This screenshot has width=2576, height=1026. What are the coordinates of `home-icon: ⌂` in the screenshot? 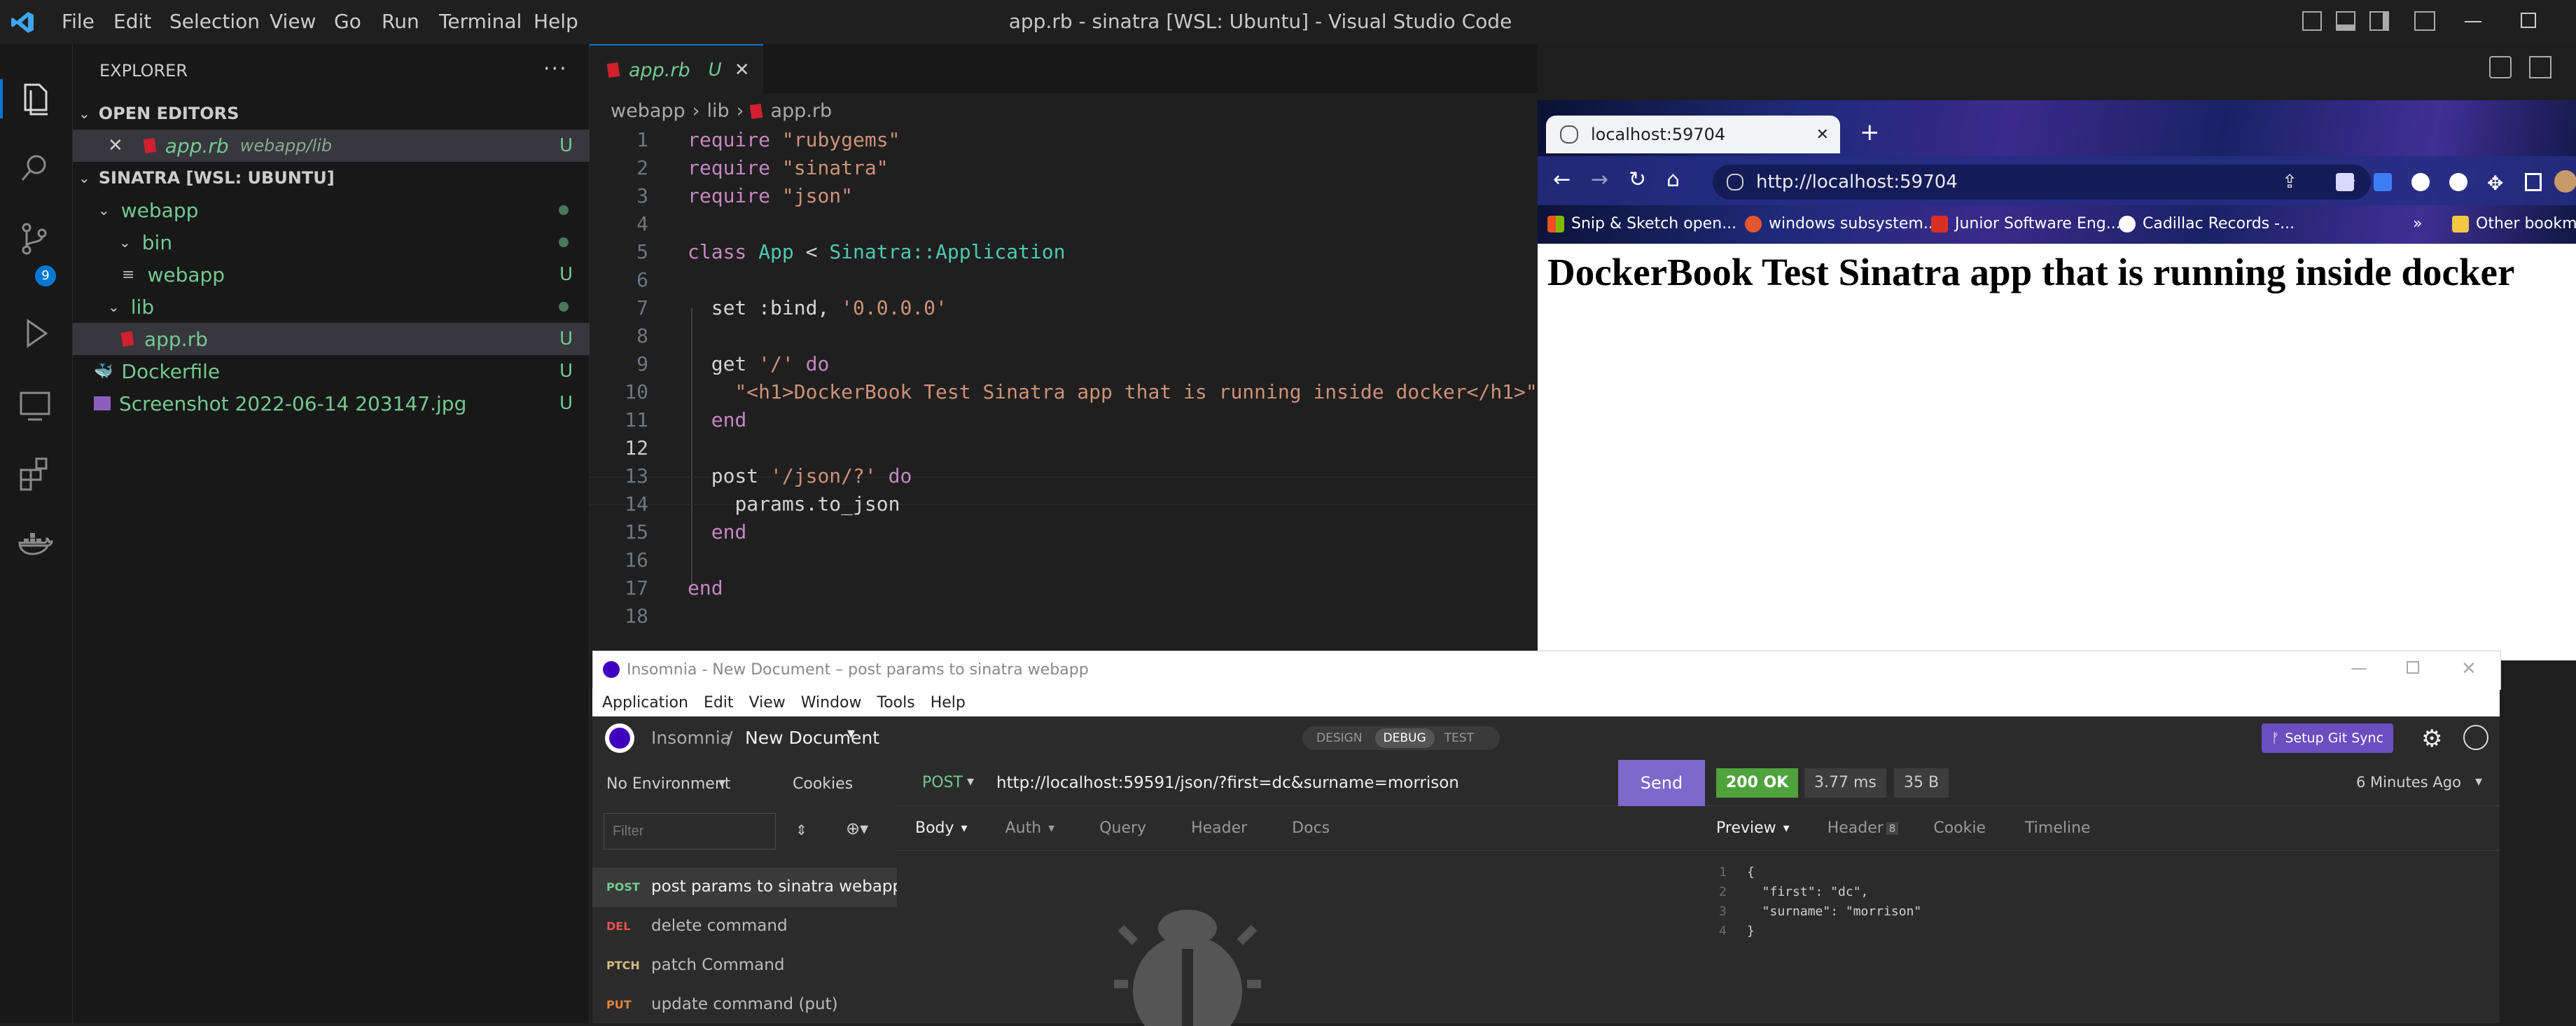 It's located at (1673, 180).